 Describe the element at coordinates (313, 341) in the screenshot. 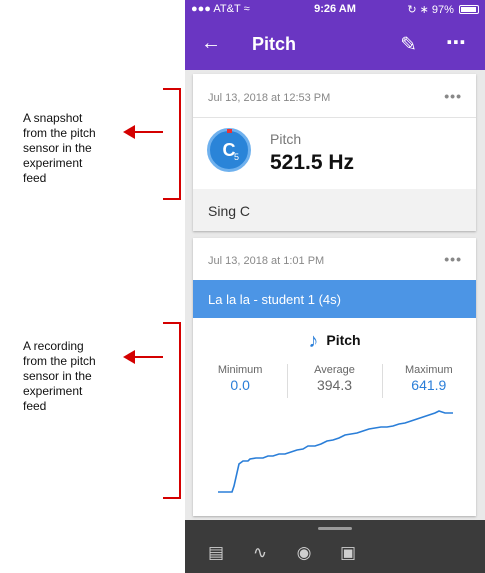

I see `music-note-icon: ♪` at that location.